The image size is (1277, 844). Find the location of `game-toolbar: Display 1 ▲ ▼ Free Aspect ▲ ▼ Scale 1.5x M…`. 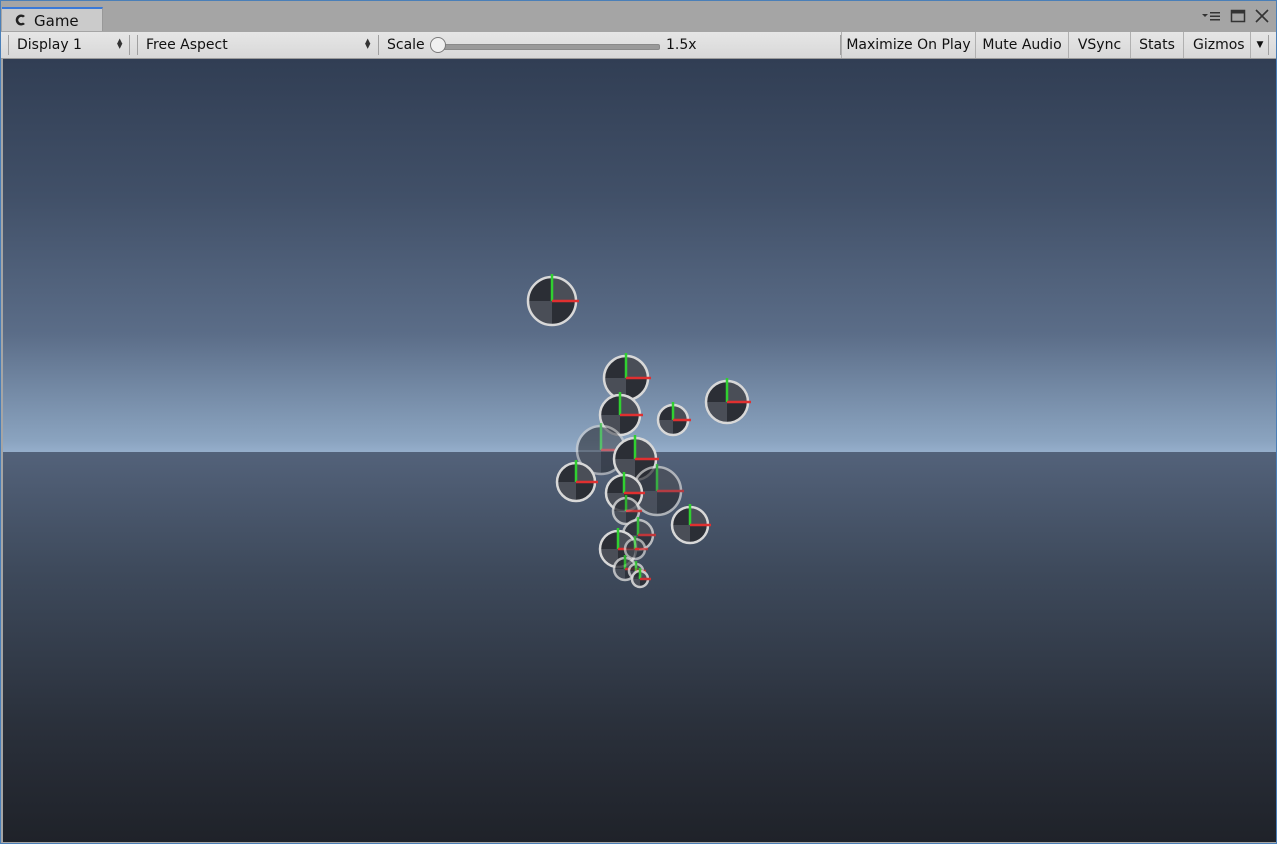

game-toolbar: Display 1 ▲ ▼ Free Aspect ▲ ▼ Scale 1.5x M… is located at coordinates (638, 45).